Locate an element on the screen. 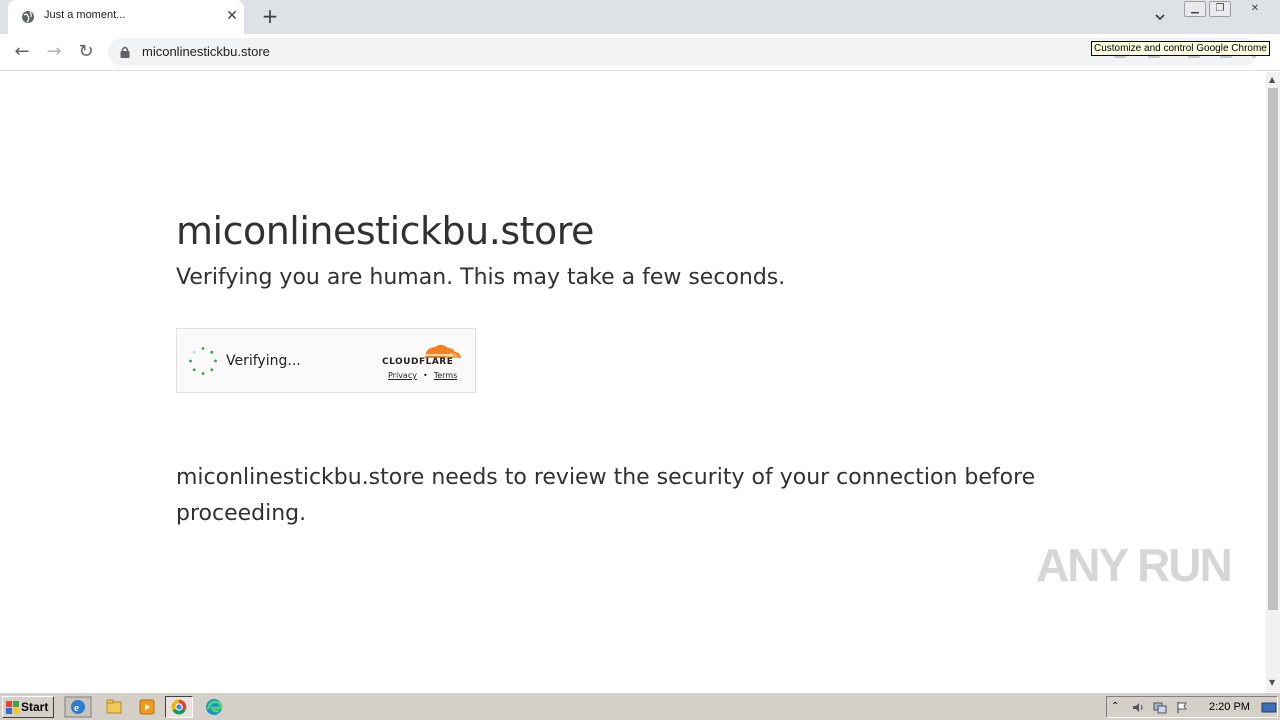 Image resolution: width=1280 pixels, height=720 pixels. globe-icon is located at coordinates (28, 17).